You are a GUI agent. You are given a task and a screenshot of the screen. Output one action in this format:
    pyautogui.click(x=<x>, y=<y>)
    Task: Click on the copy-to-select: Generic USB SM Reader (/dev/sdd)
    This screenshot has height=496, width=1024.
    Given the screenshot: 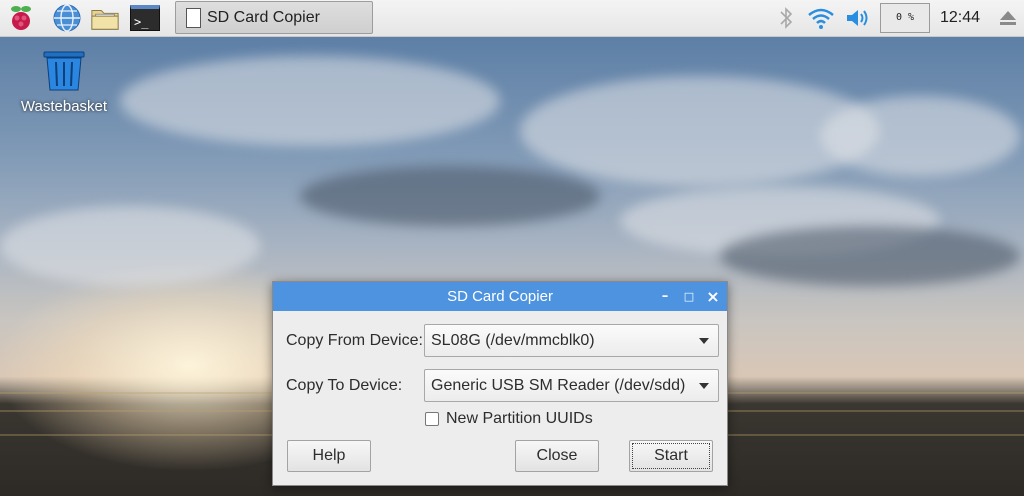 What is the action you would take?
    pyautogui.click(x=571, y=385)
    